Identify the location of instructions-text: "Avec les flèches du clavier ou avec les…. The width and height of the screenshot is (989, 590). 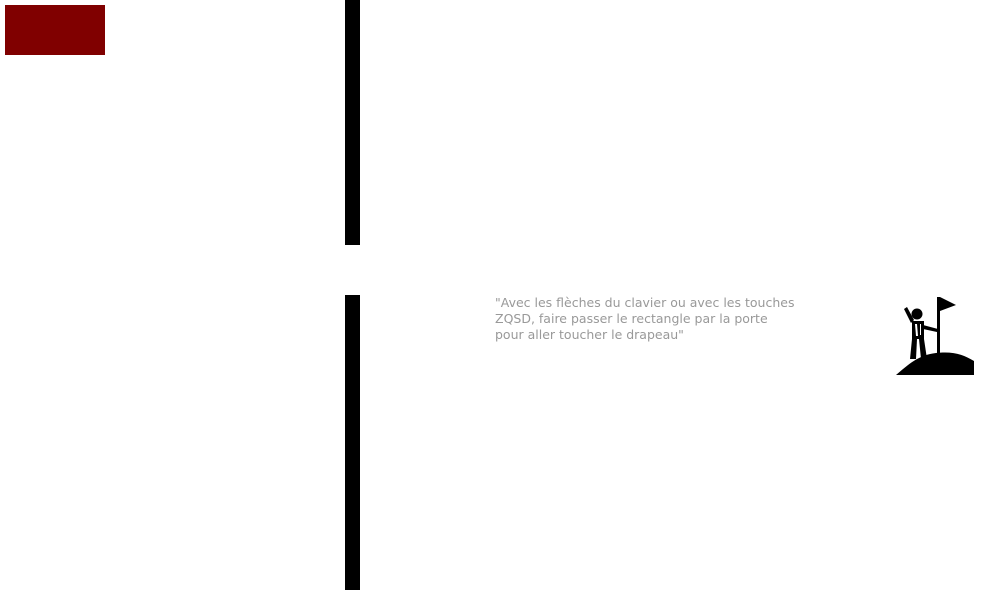
(645, 318).